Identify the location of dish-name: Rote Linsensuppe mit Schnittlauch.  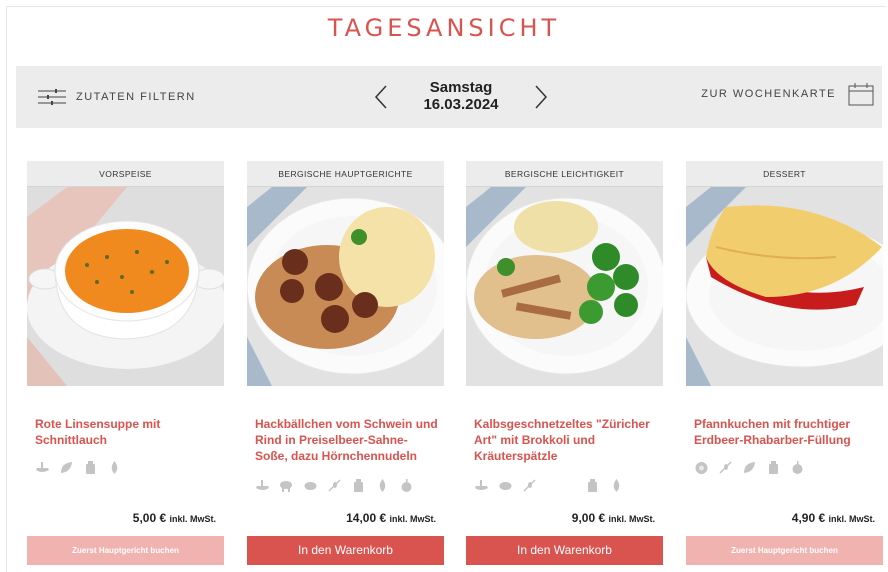
(98, 432).